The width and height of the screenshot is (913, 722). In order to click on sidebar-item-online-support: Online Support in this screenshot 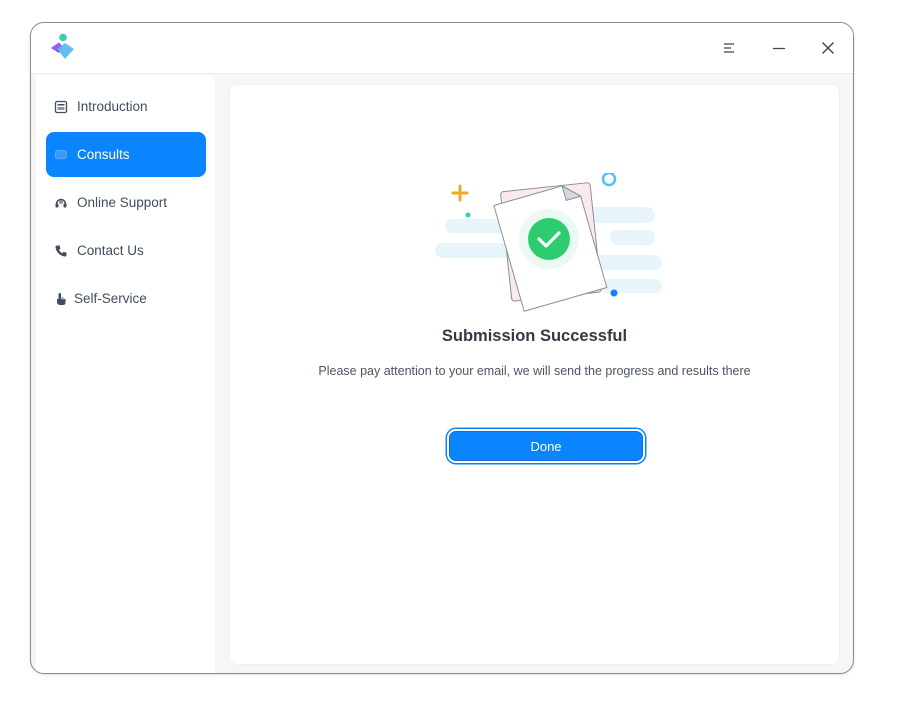, I will do `click(126, 202)`.